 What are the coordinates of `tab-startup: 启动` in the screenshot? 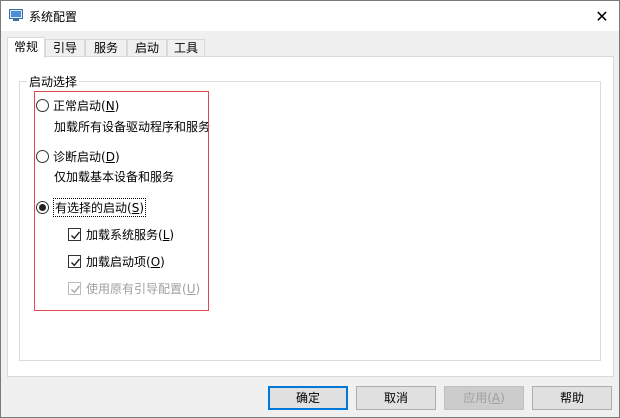 It's located at (147, 48).